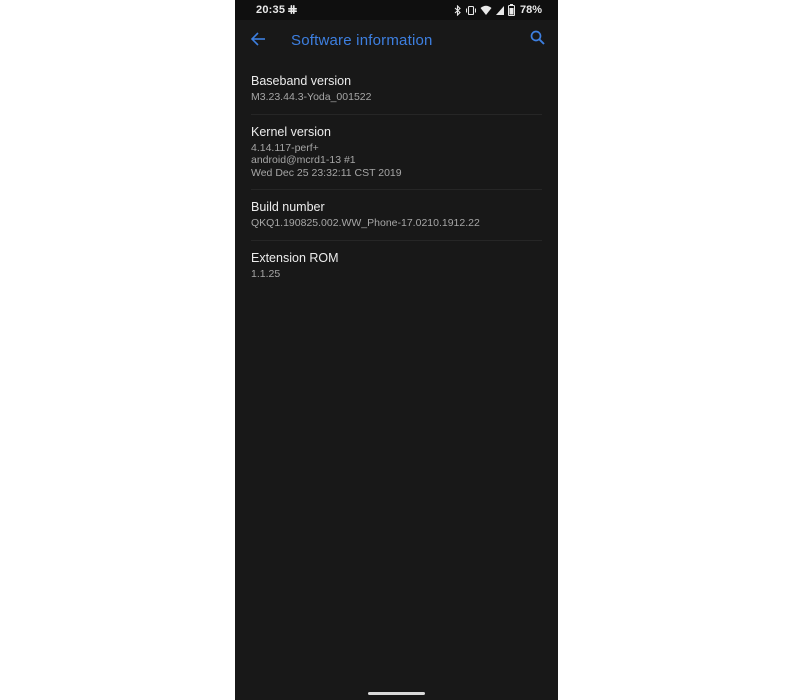 This screenshot has height=700, width=800. Describe the element at coordinates (301, 81) in the screenshot. I see `item-title: Baseband version` at that location.